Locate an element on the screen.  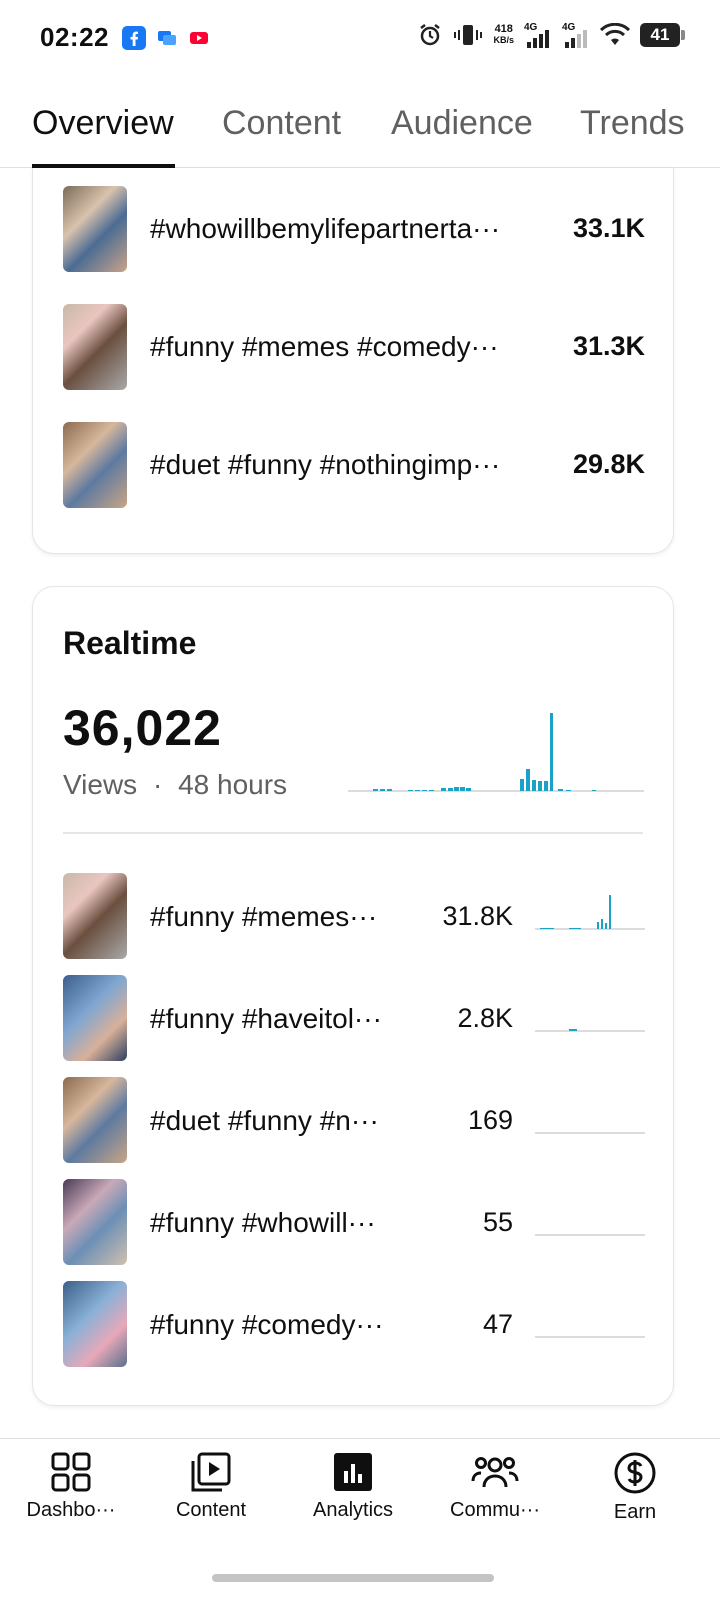
alarm-icon is located at coordinates (430, 35).